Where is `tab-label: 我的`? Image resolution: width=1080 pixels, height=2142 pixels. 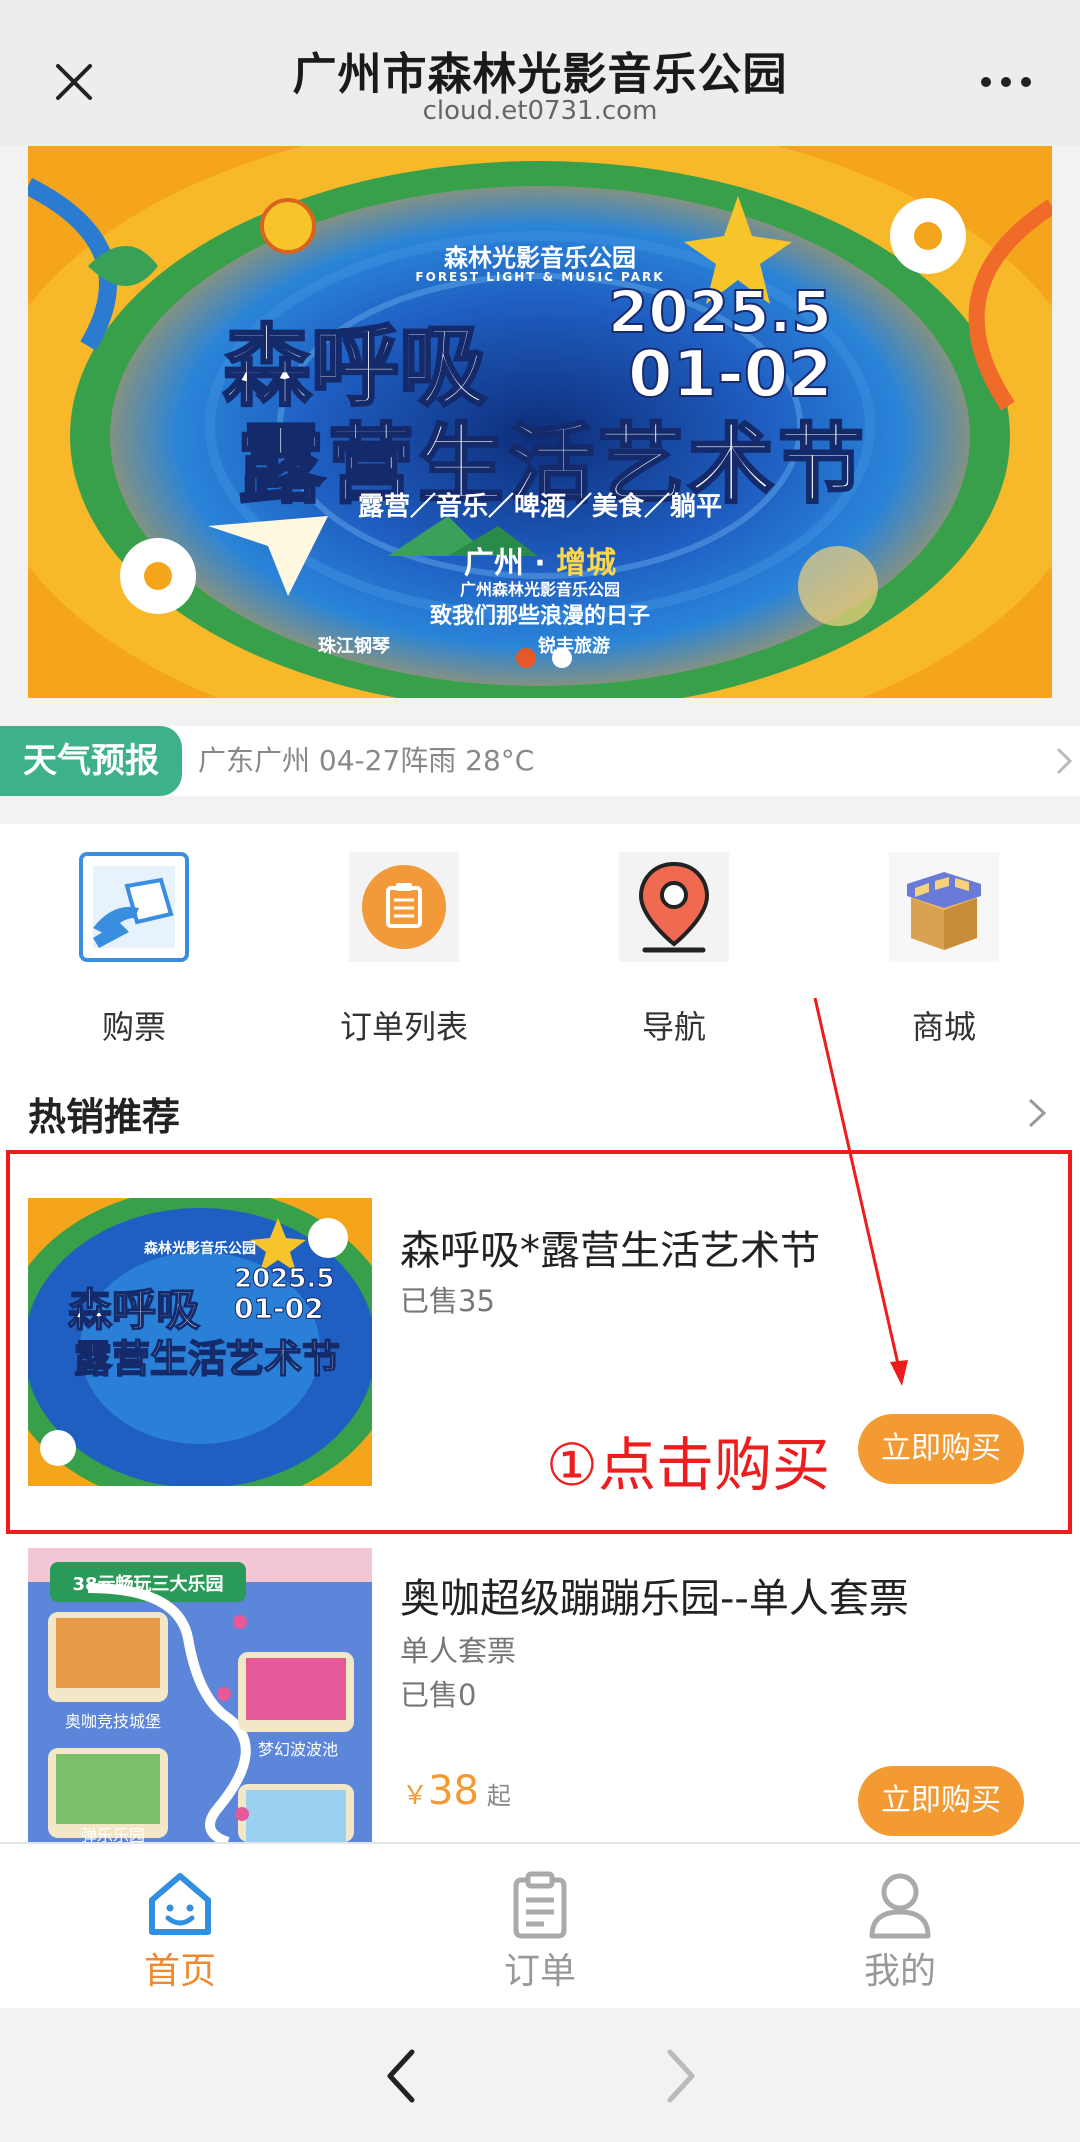
tab-label: 我的 is located at coordinates (899, 1971).